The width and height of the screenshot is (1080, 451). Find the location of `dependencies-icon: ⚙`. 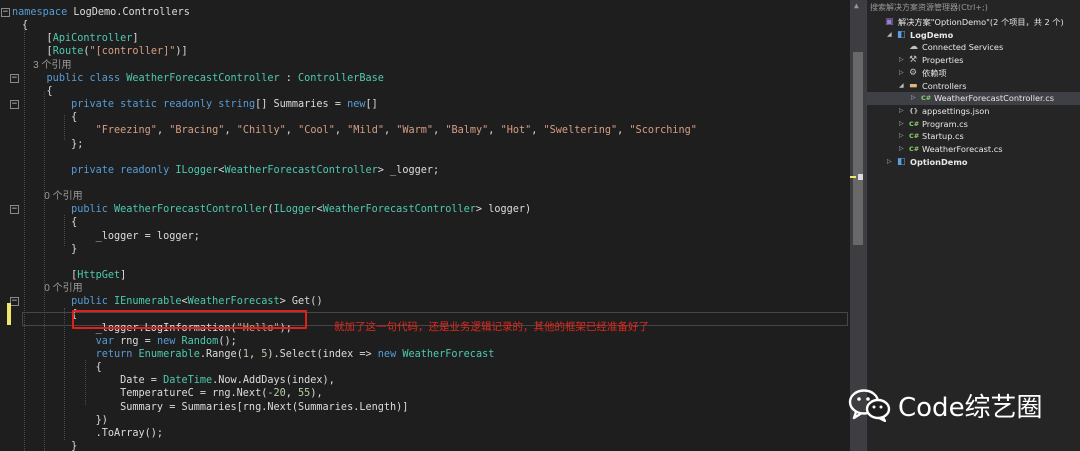

dependencies-icon: ⚙ is located at coordinates (913, 72).